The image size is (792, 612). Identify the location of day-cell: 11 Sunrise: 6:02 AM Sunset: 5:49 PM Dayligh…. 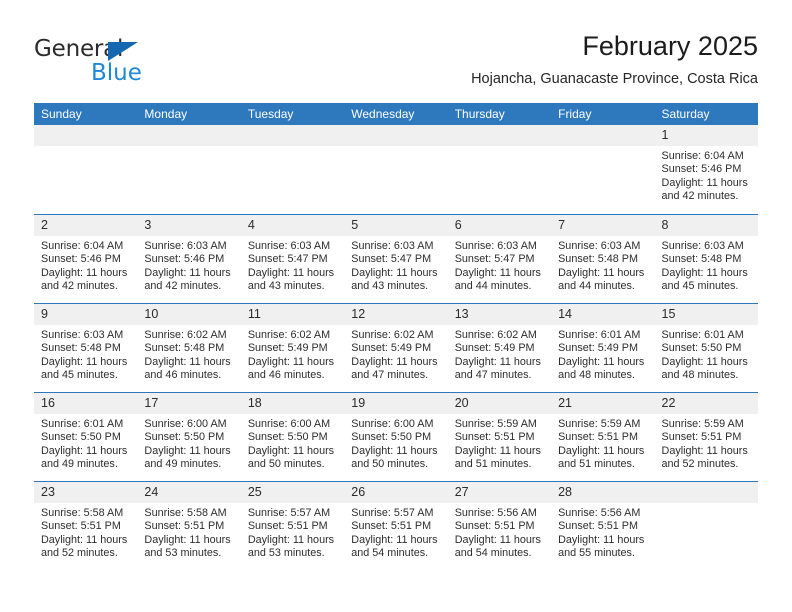
(292, 348).